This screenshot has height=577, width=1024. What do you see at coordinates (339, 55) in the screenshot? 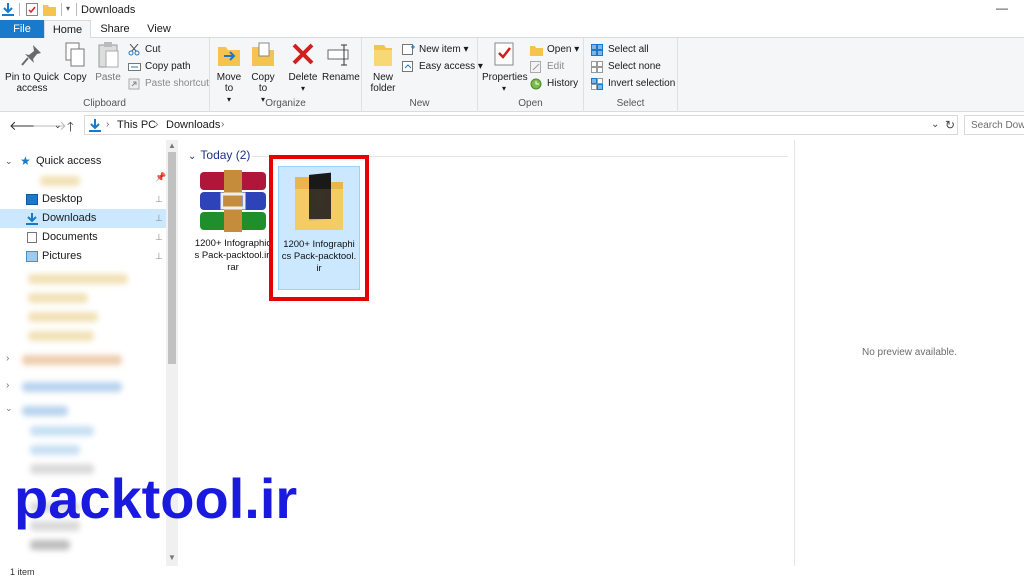
I see `rename-icon` at bounding box center [339, 55].